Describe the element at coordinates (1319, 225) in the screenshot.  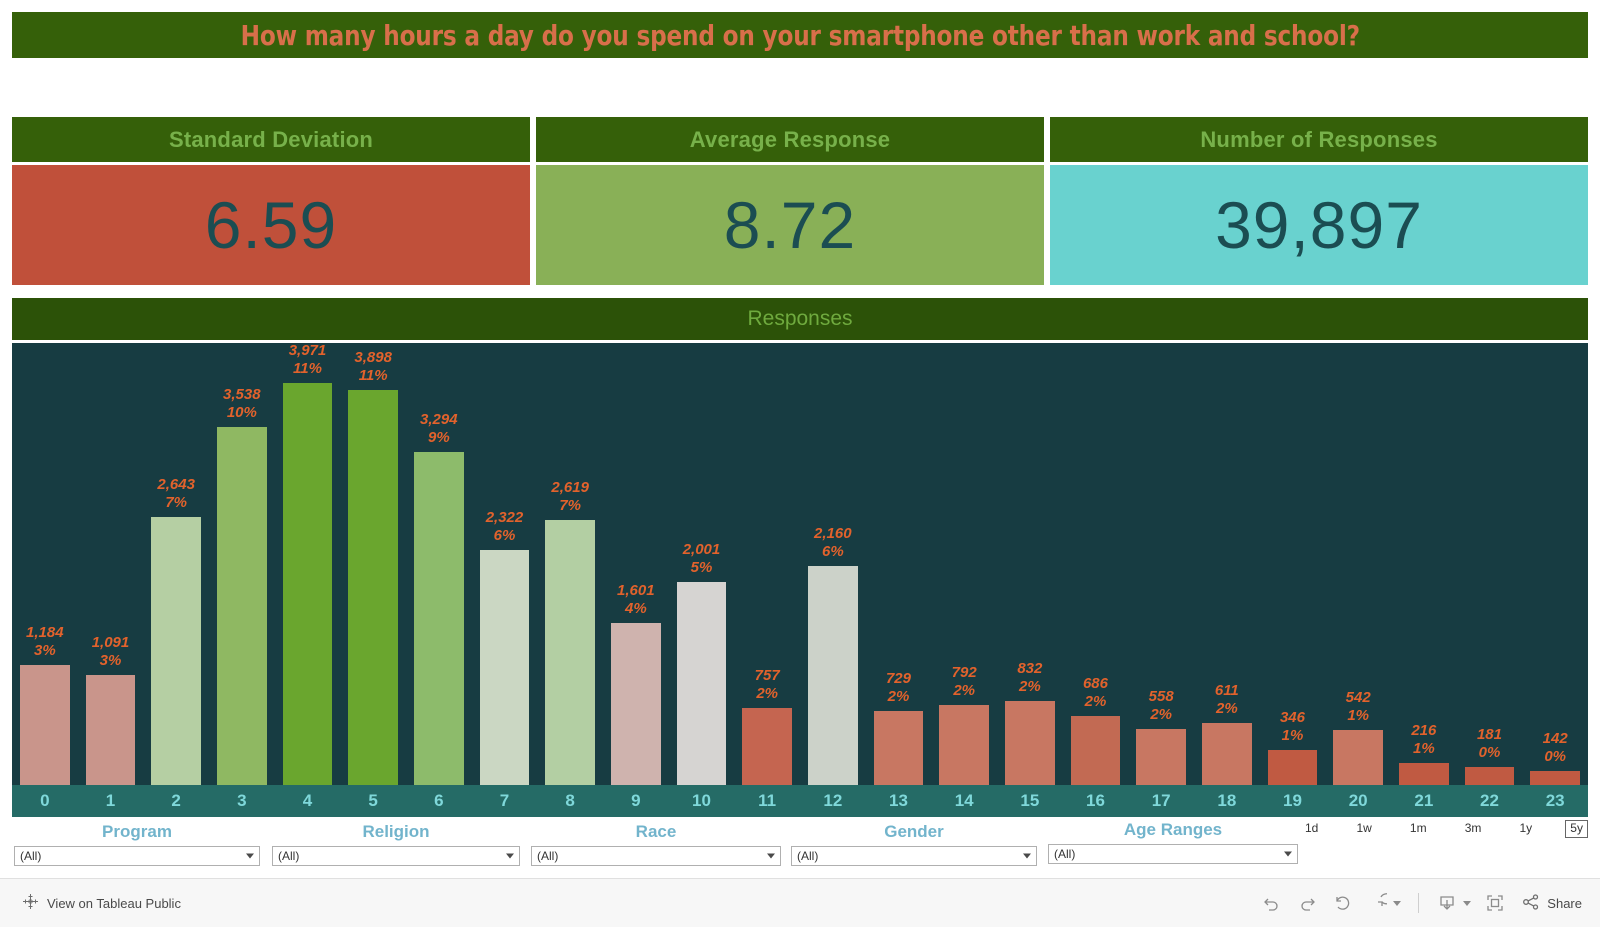
I see `kpi-value: 39,897` at that location.